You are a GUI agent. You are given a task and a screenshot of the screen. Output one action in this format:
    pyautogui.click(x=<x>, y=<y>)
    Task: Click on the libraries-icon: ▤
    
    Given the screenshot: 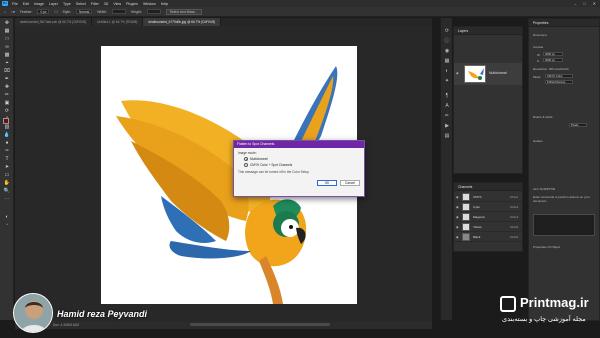 What is the action you would take?
    pyautogui.click(x=447, y=136)
    